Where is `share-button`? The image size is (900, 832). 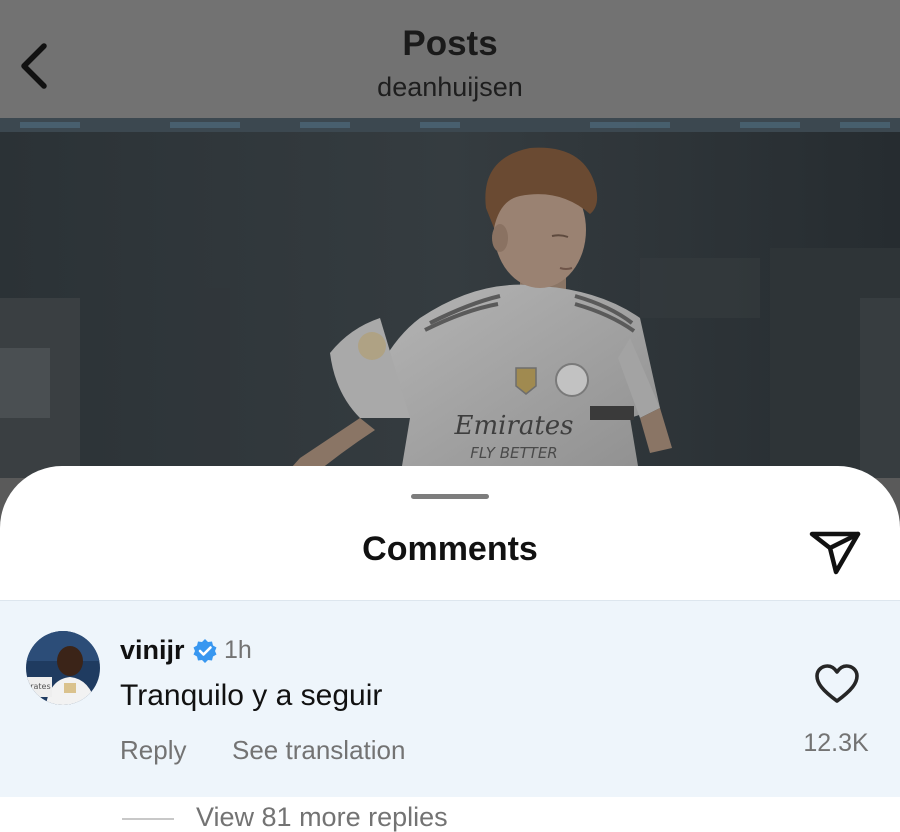 share-button is located at coordinates (836, 551).